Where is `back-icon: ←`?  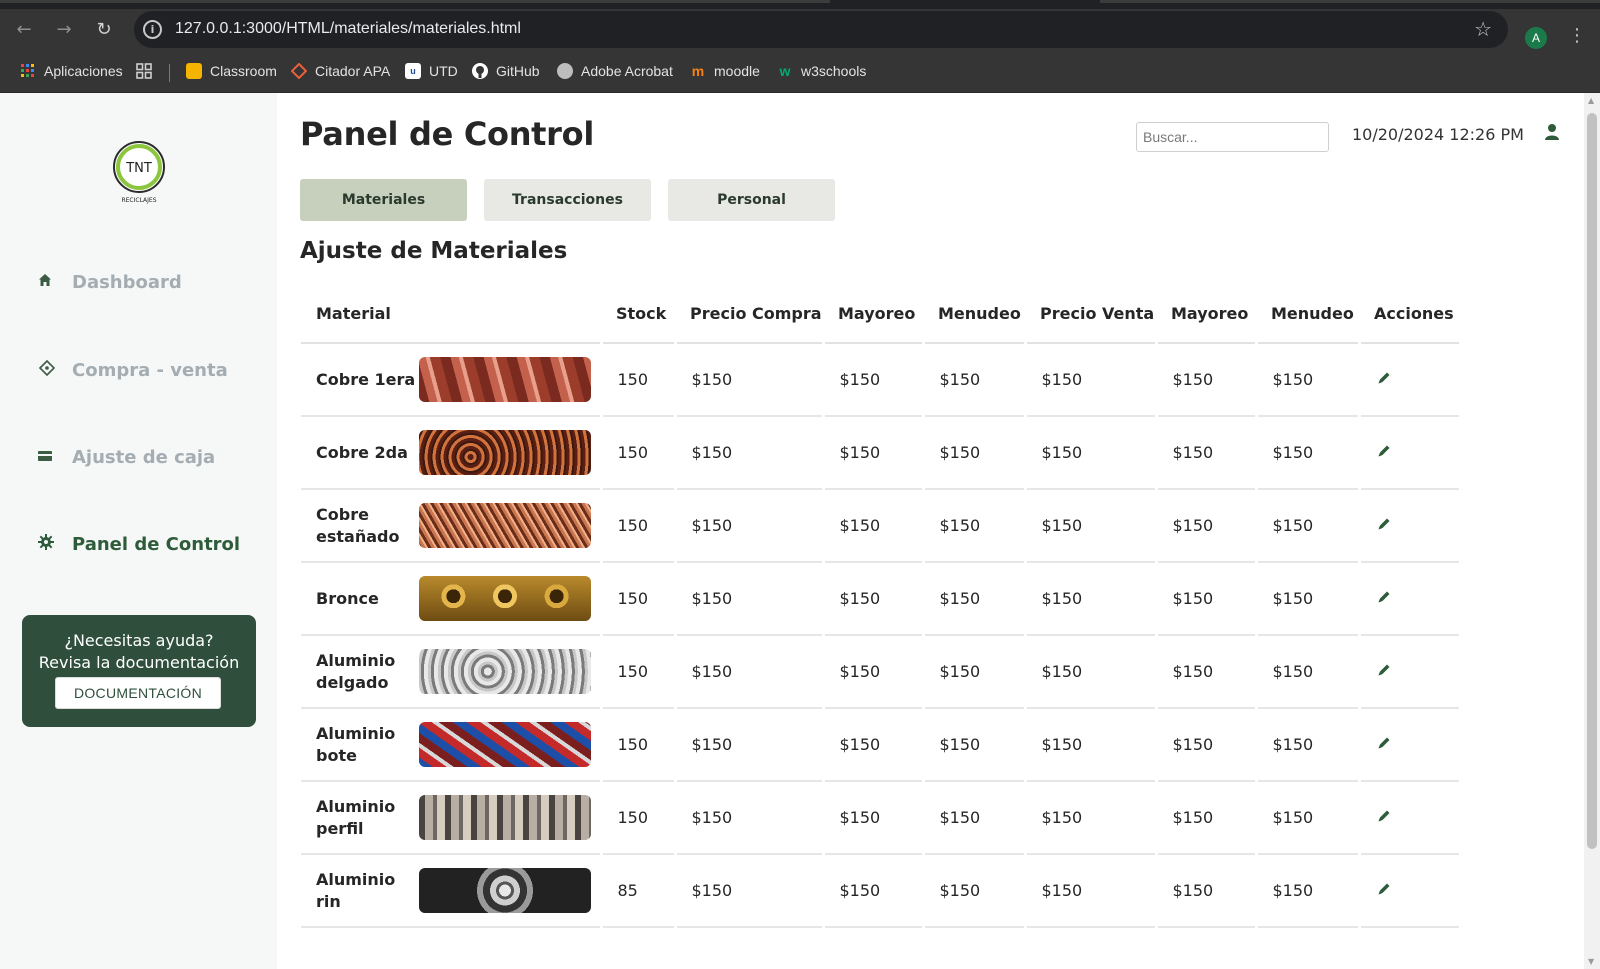
back-icon: ← is located at coordinates (24, 30).